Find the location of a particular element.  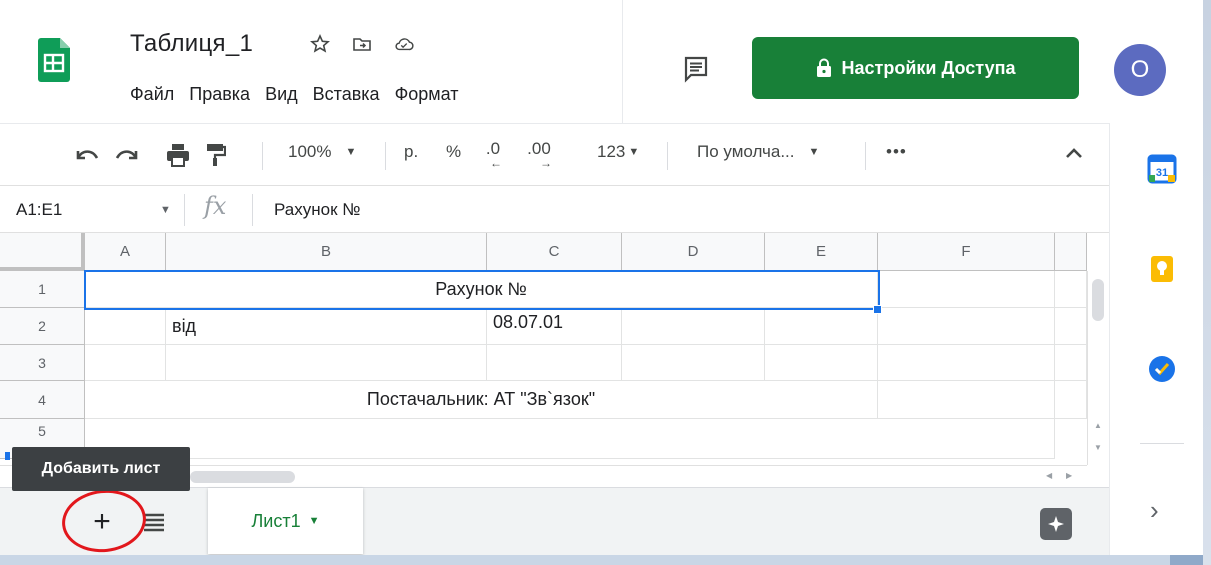

share-button: Настройки Доступа is located at coordinates (915, 68).